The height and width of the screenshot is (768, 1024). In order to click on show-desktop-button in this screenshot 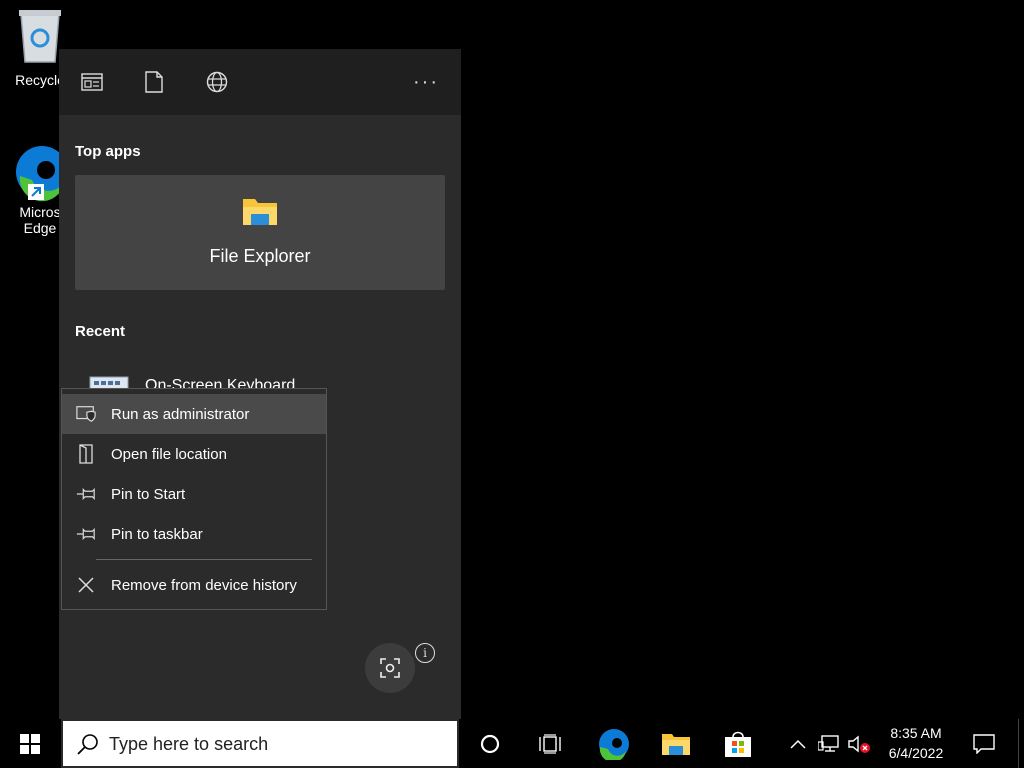, I will do `click(1021, 743)`.